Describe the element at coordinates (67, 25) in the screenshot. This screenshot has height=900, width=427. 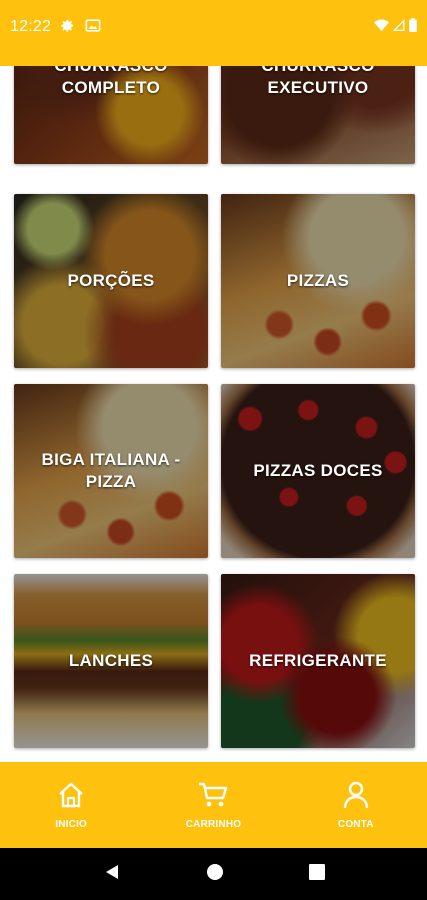
I see `gear-icon` at that location.